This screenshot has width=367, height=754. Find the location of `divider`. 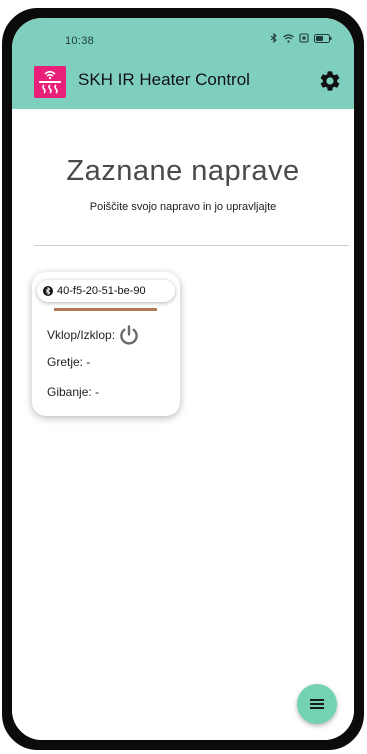

divider is located at coordinates (191, 245).